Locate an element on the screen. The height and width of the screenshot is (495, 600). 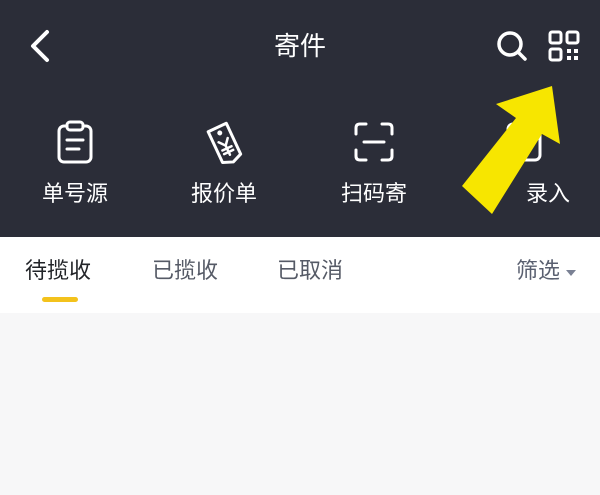
tool-quotation: 报价单 is located at coordinates (224, 163).